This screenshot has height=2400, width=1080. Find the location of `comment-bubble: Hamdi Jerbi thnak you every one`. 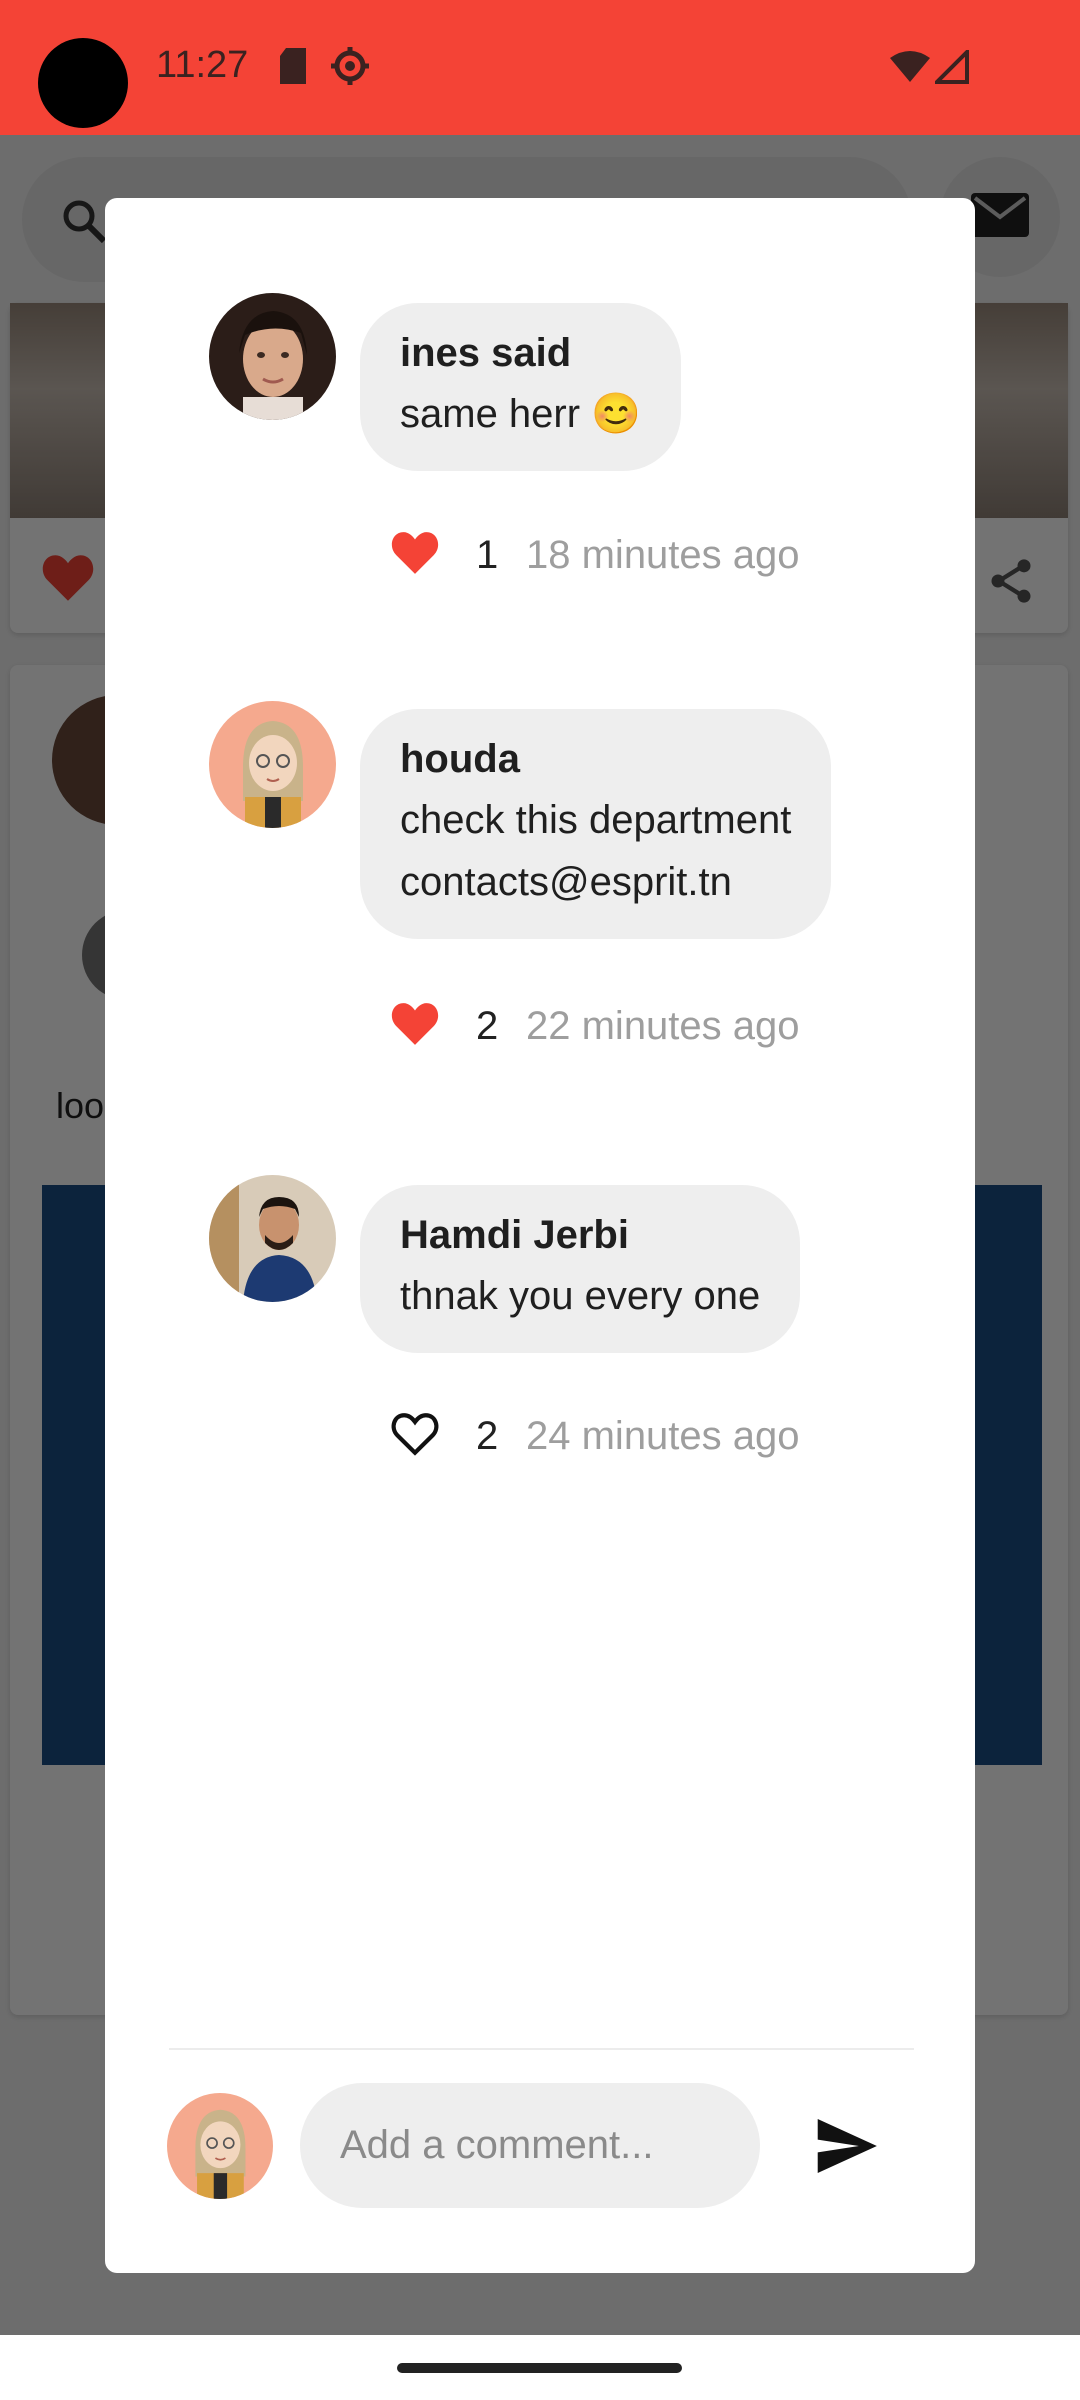

comment-bubble: Hamdi Jerbi thnak you every one is located at coordinates (580, 1269).